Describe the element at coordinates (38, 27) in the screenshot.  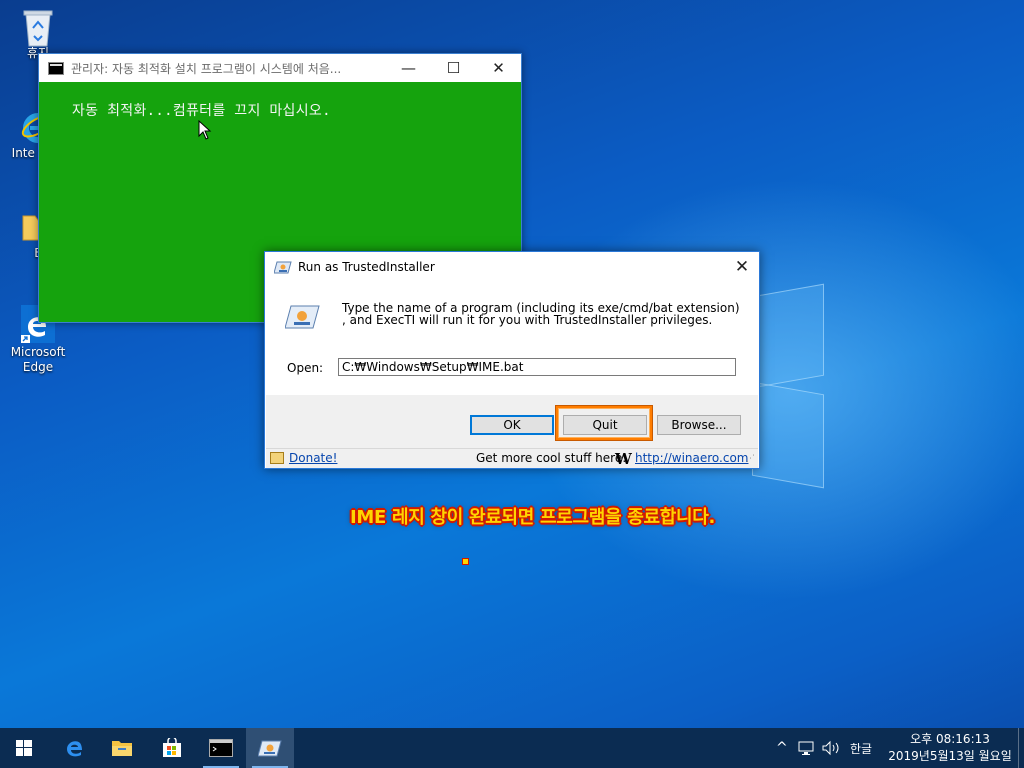
I see `recycle-bin-icon-image` at that location.